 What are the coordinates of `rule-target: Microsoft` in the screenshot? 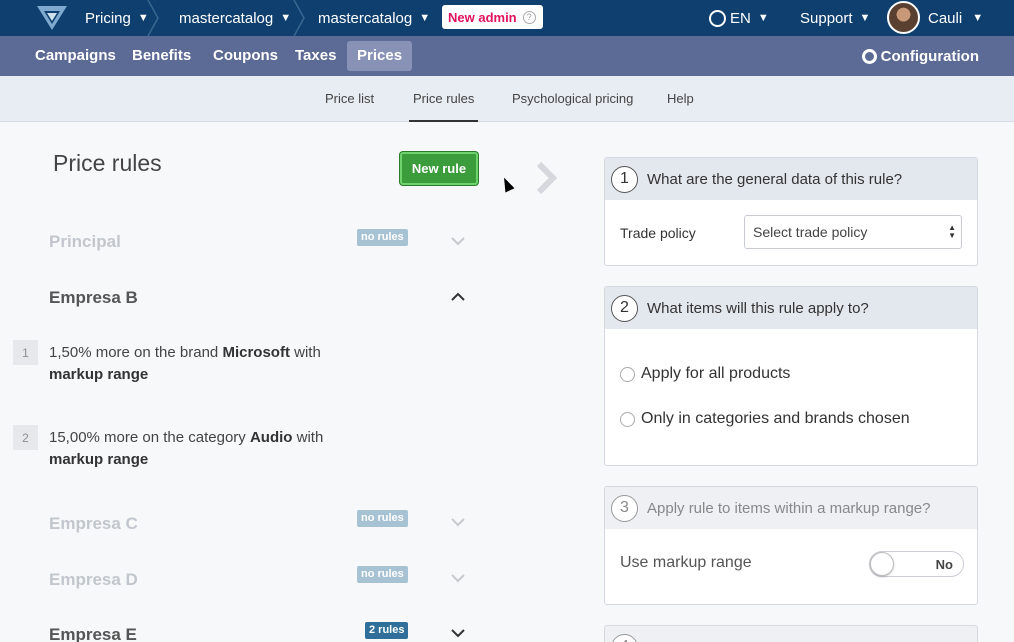 It's located at (256, 352).